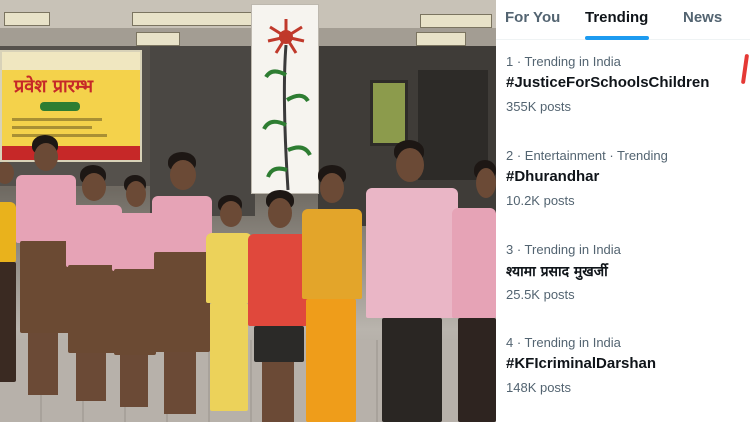 The width and height of the screenshot is (750, 422). What do you see at coordinates (581, 363) in the screenshot?
I see `trend-name: #KFIcriminalDarshan` at bounding box center [581, 363].